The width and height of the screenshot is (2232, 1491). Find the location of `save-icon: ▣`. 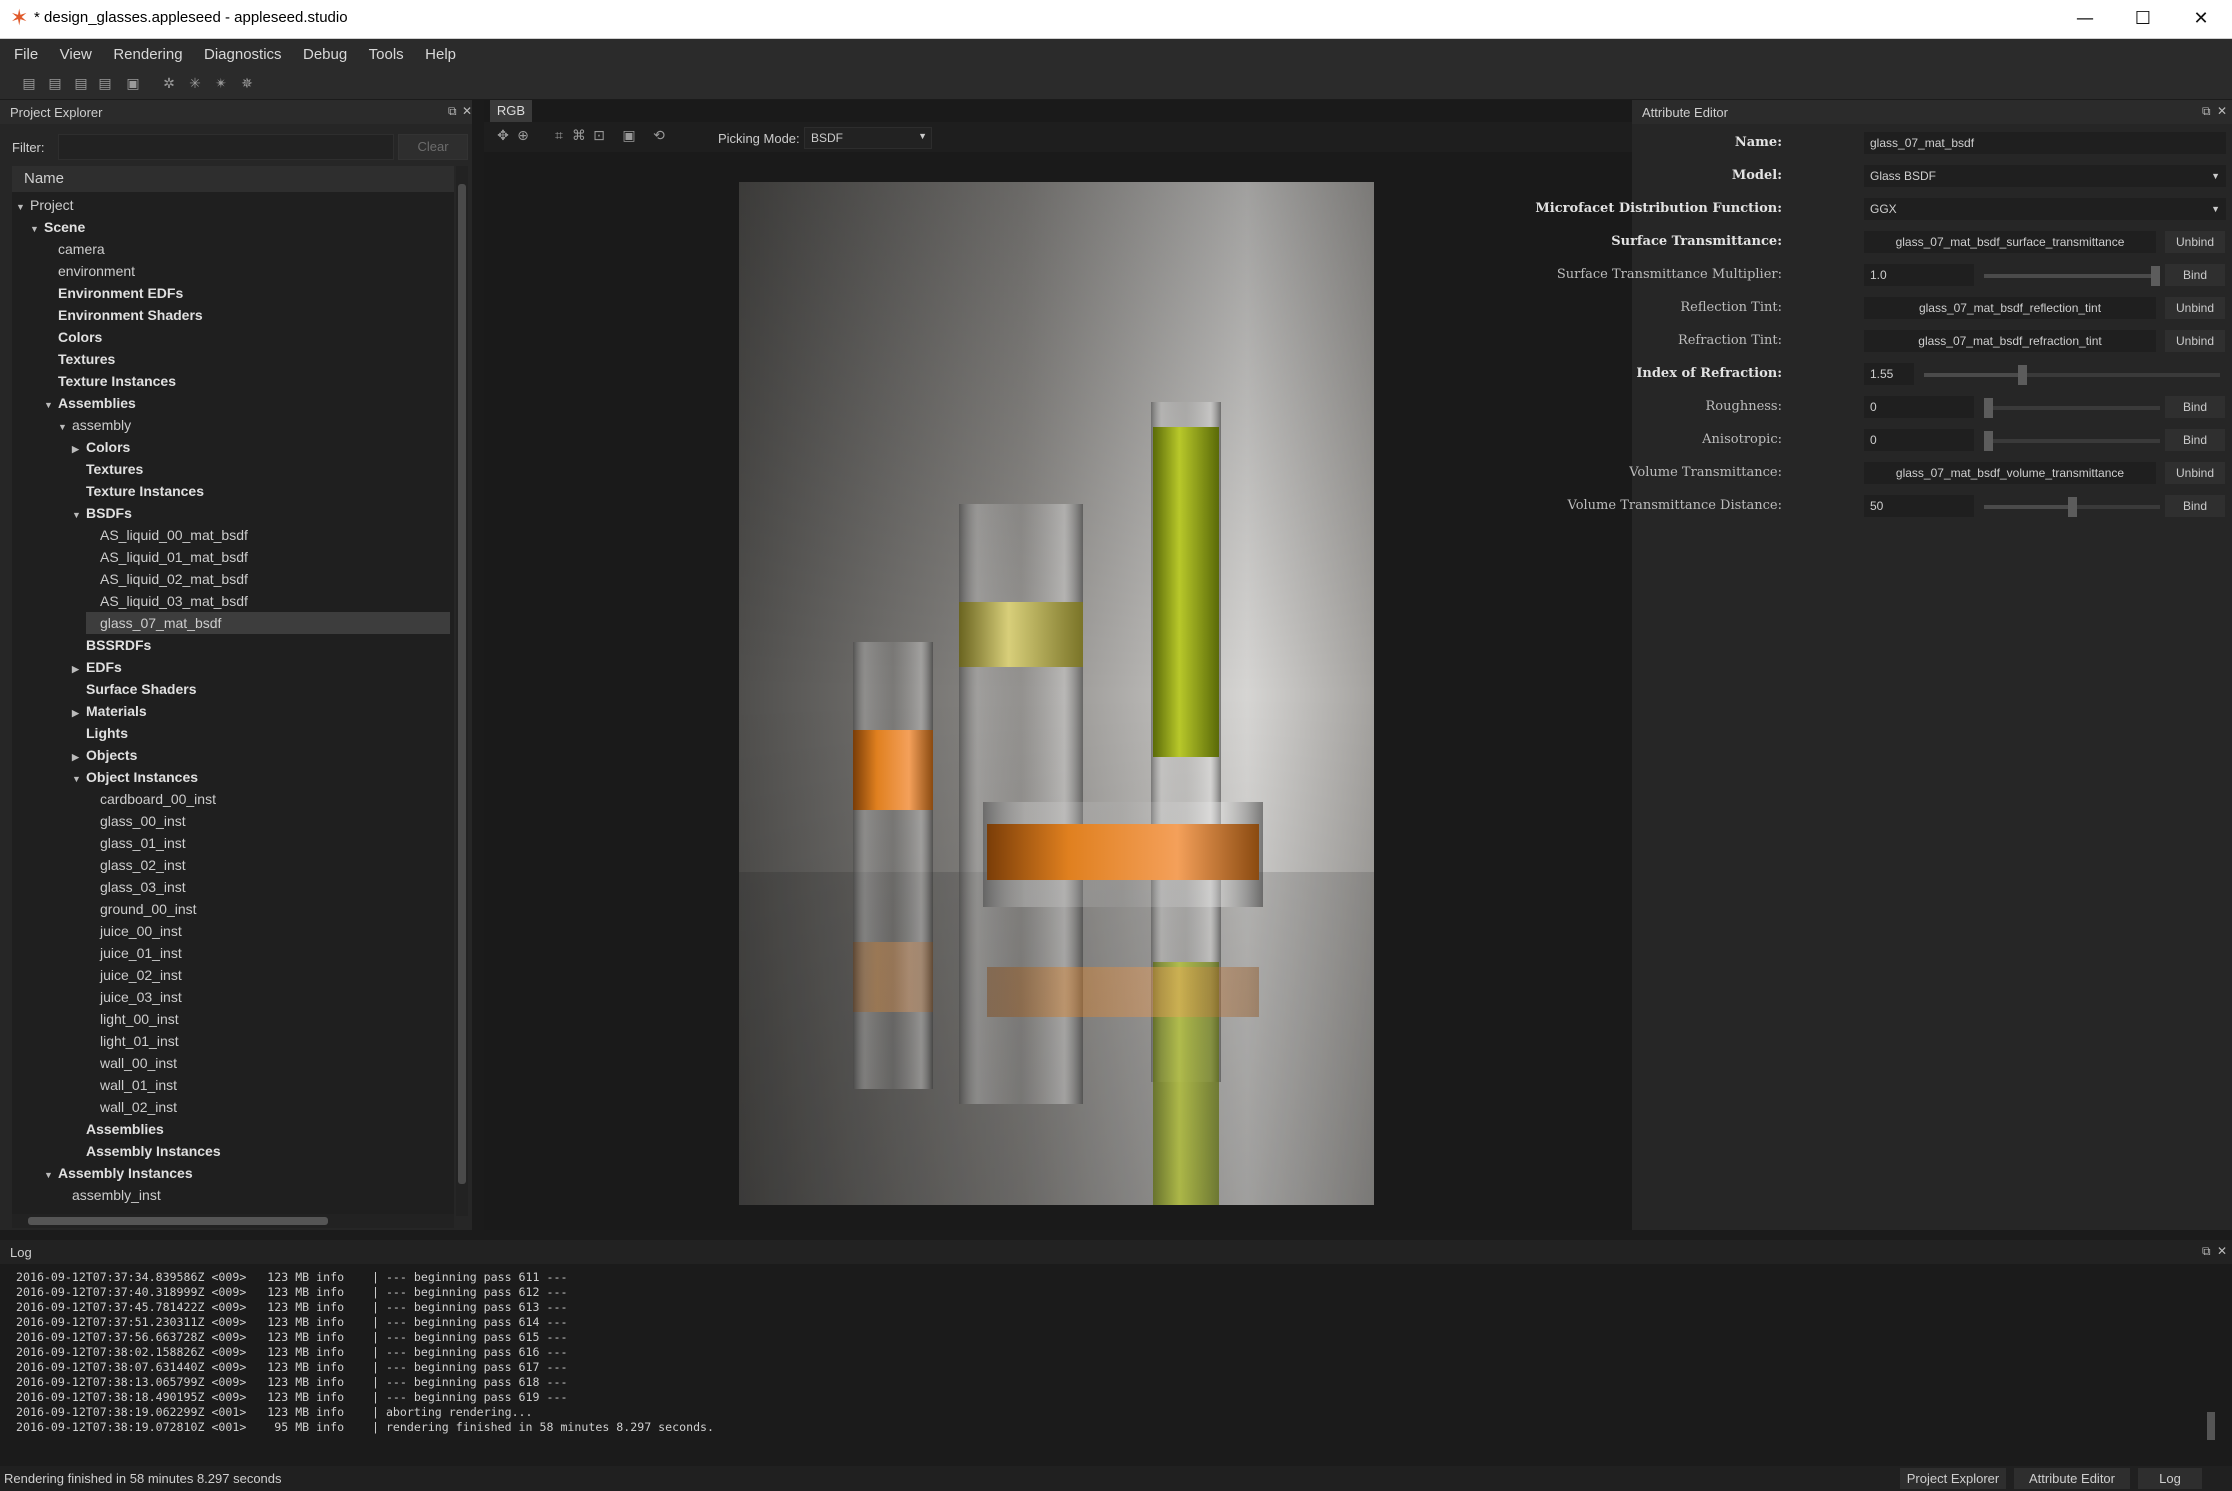

save-icon: ▣ is located at coordinates (133, 84).